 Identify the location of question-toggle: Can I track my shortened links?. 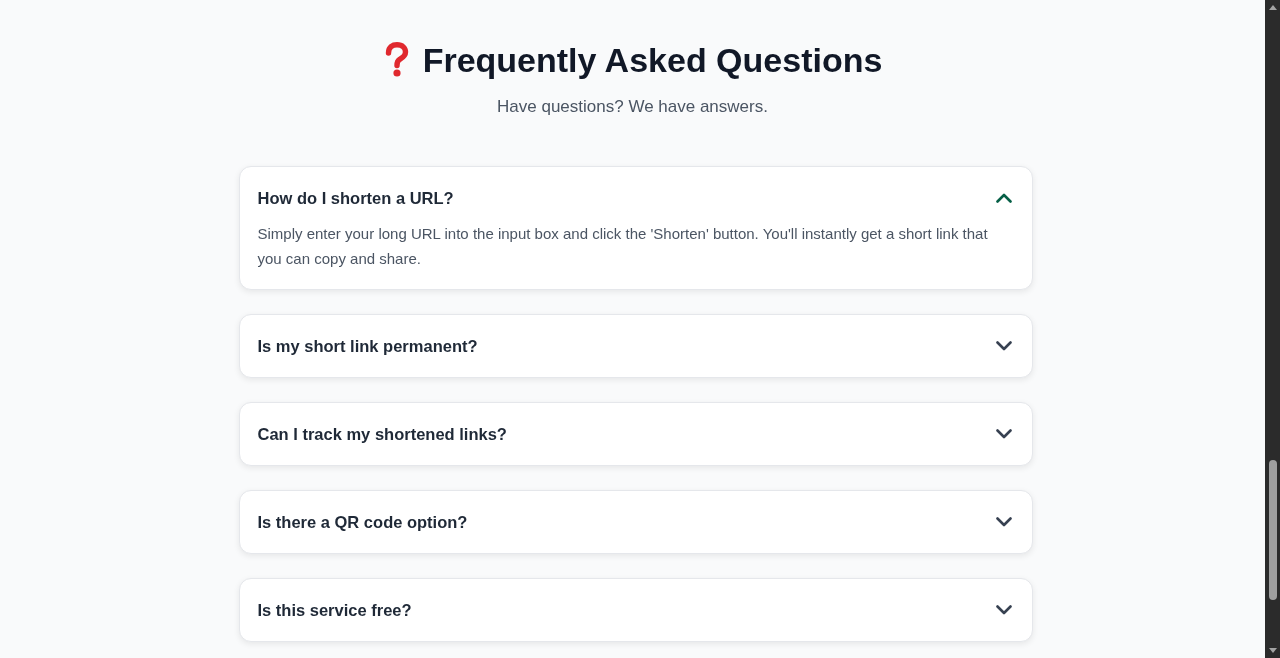
(635, 434).